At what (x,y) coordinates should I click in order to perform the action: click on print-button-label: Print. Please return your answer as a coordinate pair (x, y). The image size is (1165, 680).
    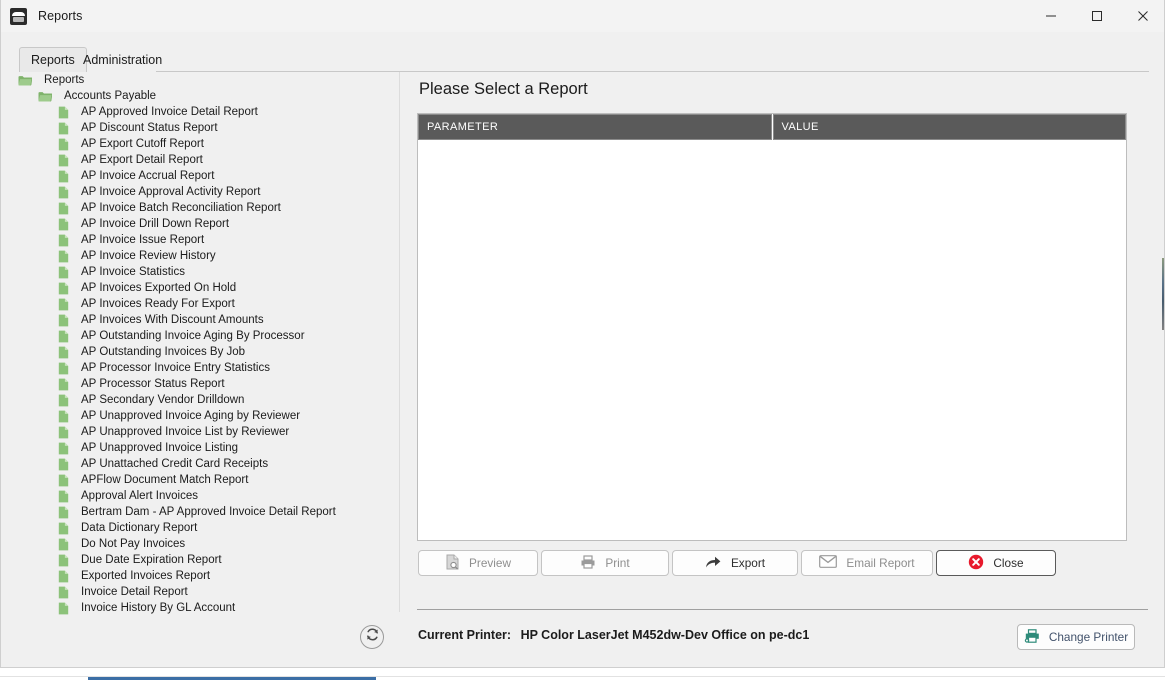
    Looking at the image, I should click on (617, 563).